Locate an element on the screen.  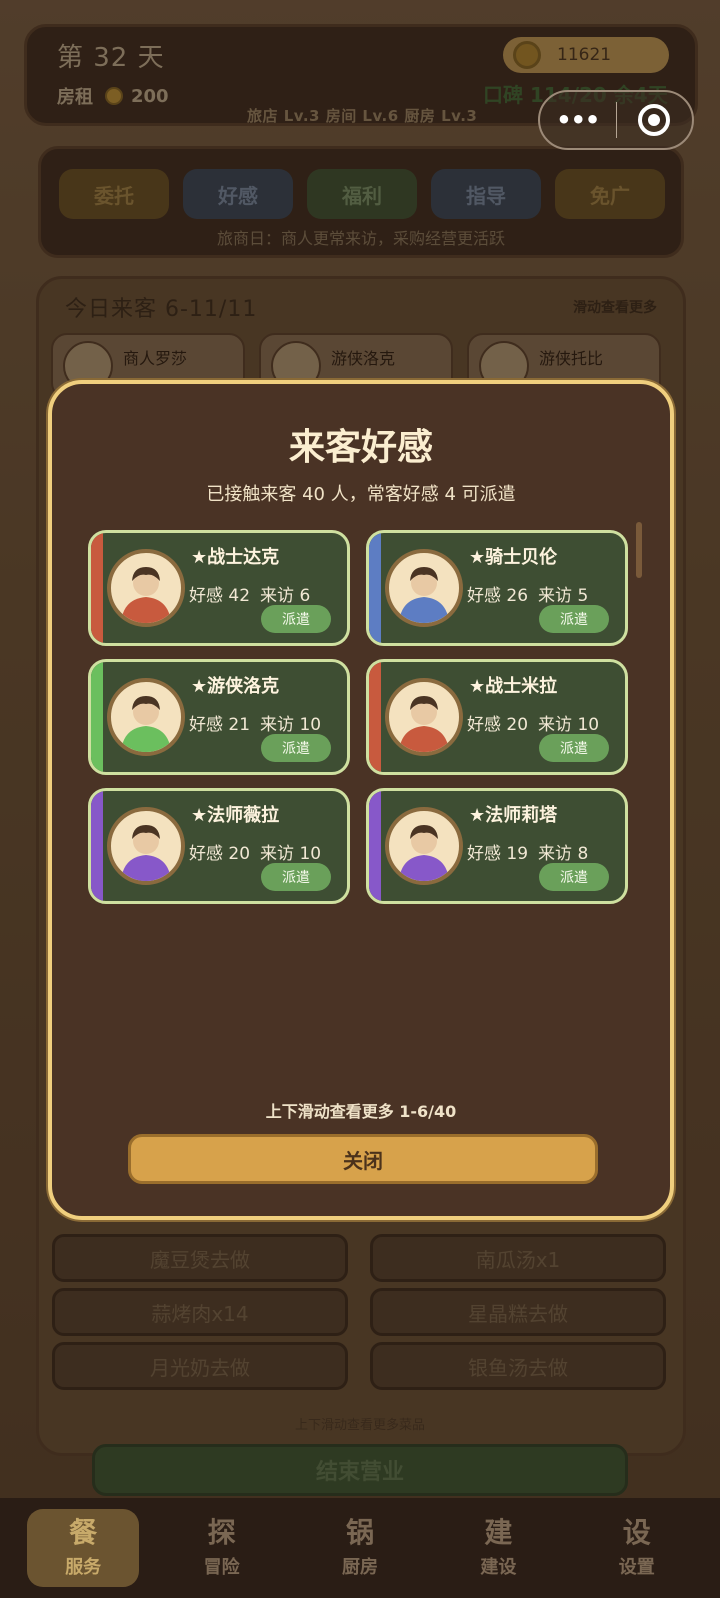
affinity-value: 好感 19 is located at coordinates (498, 854).